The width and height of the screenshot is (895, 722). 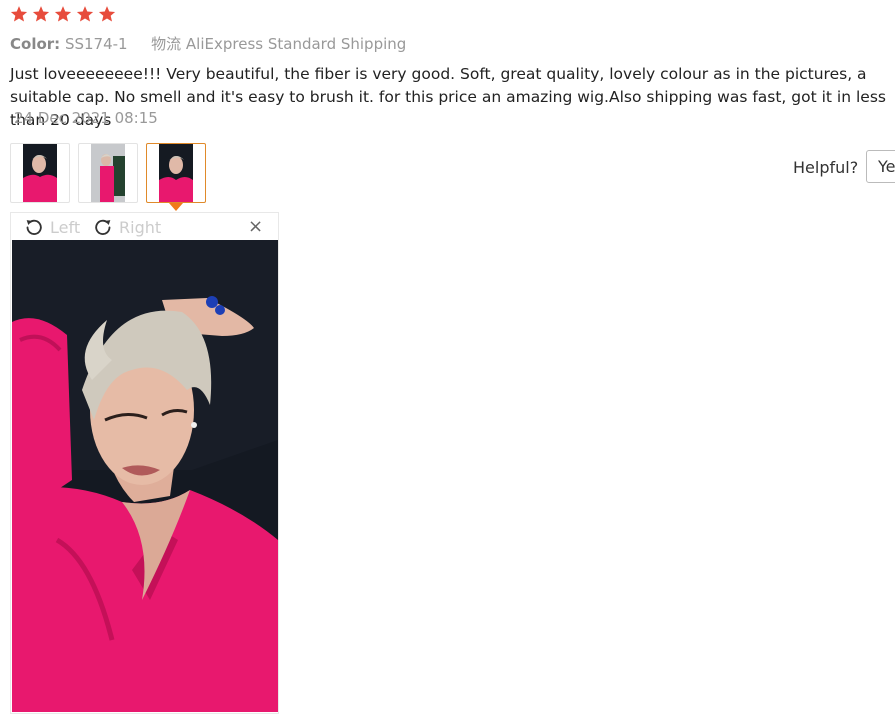 I want to click on rating-stars, so click(x=63, y=14).